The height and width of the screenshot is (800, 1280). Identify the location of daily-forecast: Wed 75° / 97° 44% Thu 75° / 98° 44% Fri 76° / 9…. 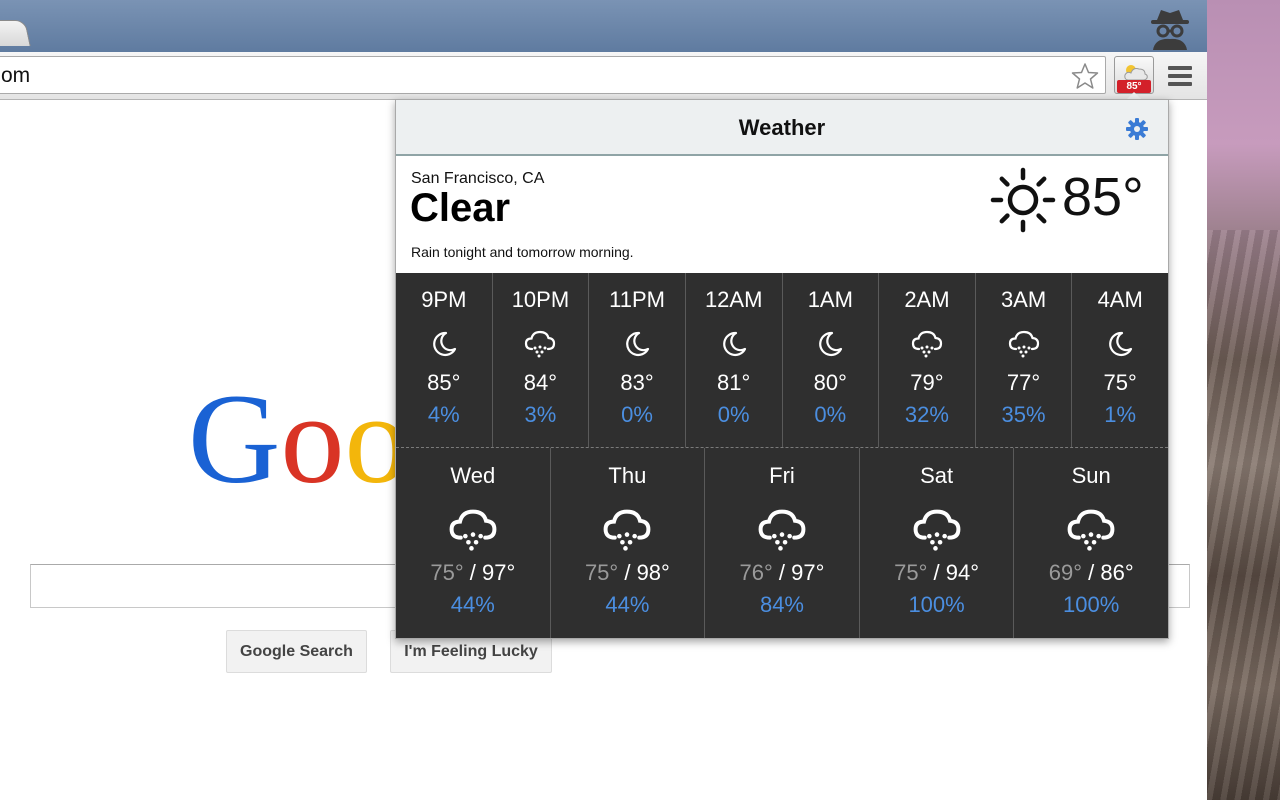
(782, 543).